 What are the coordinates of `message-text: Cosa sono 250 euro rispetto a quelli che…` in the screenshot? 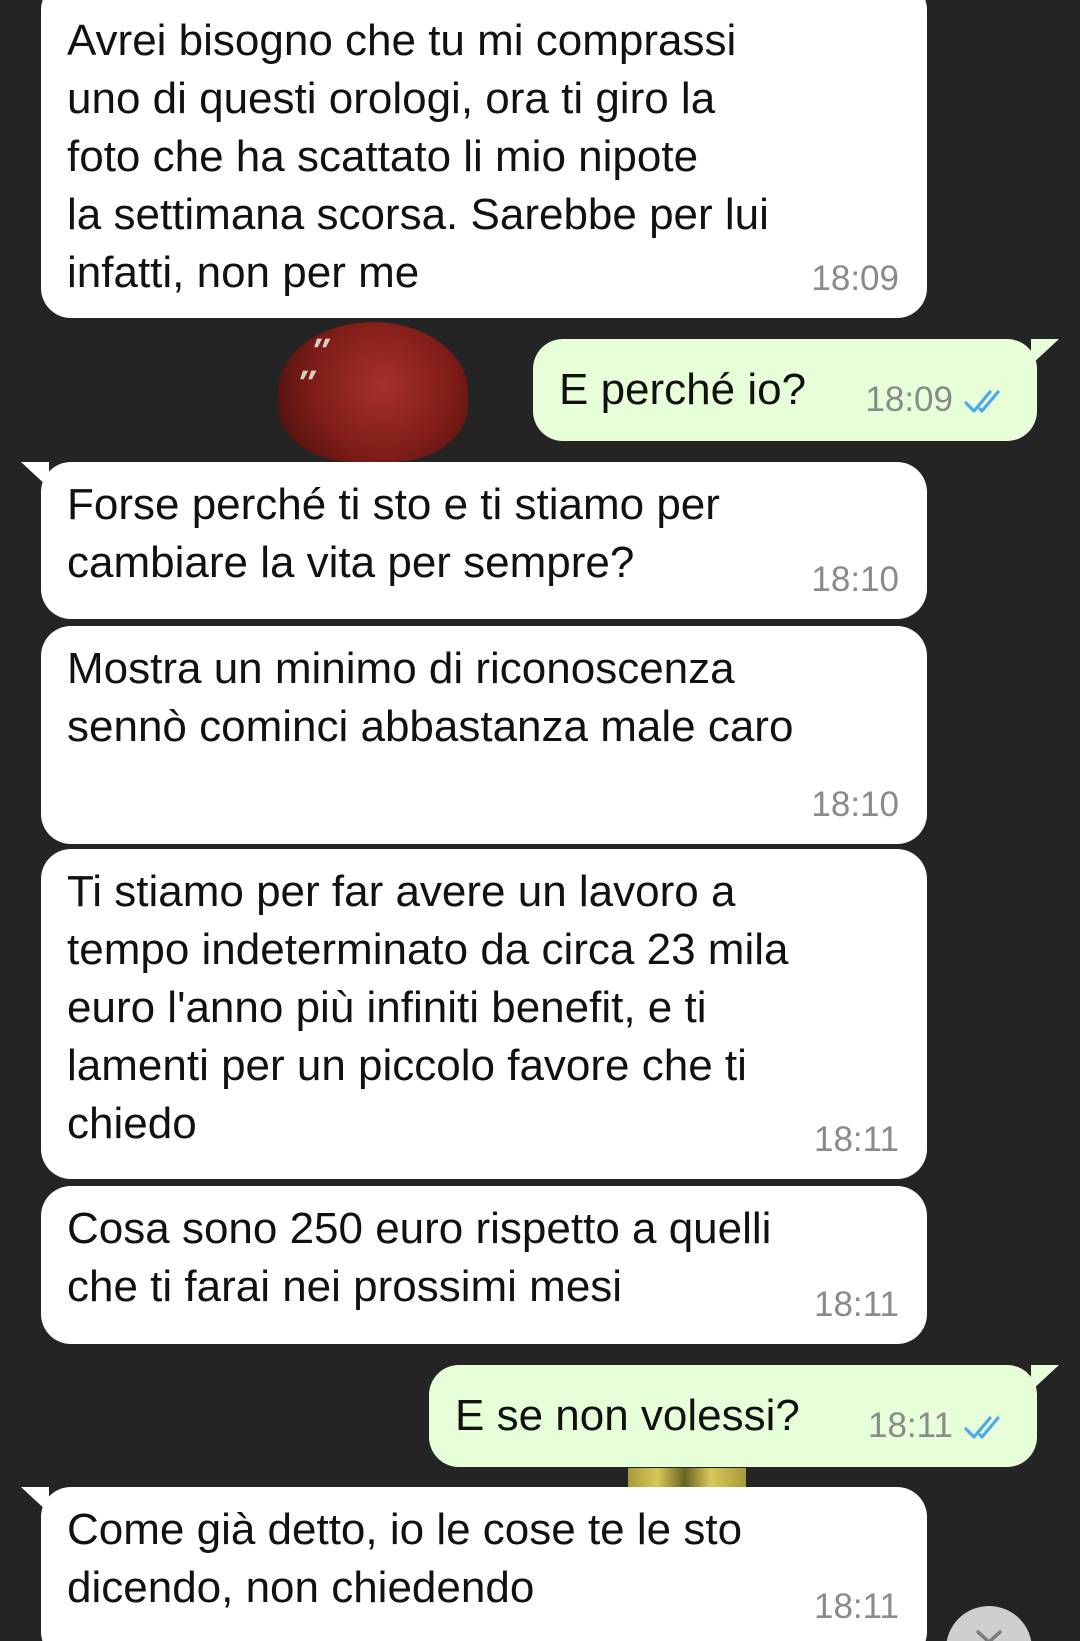 It's located at (419, 1257).